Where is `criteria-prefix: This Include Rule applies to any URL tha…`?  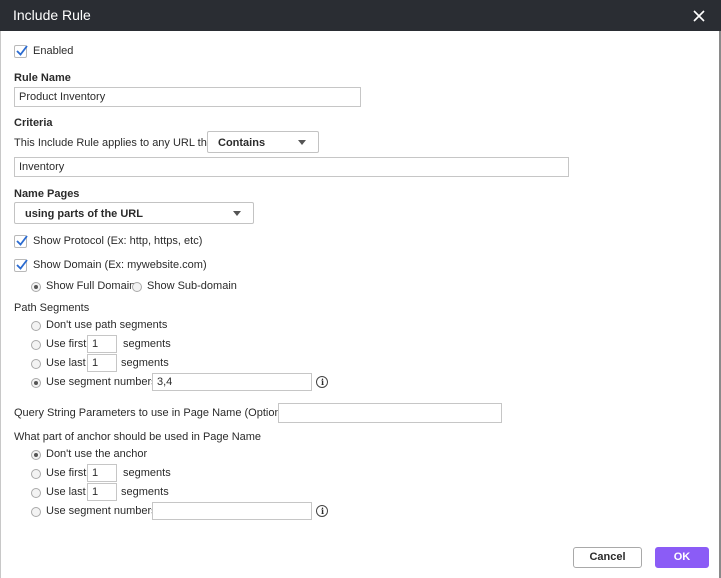
criteria-prefix: This Include Rule applies to any URL tha… is located at coordinates (115, 143).